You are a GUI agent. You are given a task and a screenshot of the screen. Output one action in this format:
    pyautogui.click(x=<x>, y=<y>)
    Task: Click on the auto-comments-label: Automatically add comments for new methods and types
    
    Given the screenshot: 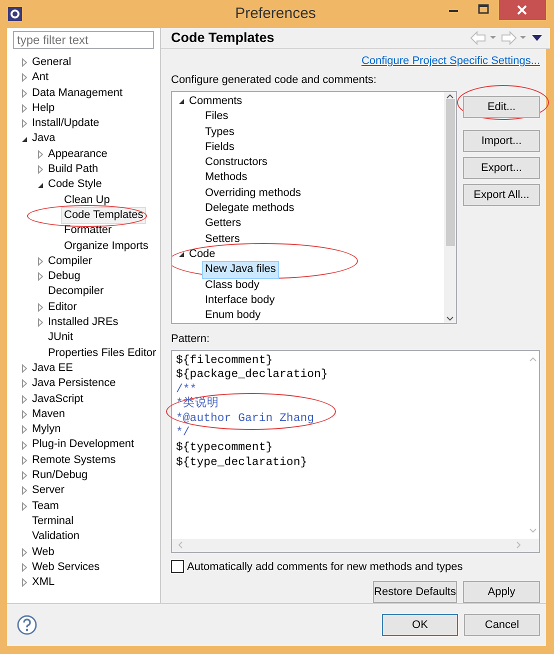 What is the action you would take?
    pyautogui.click(x=325, y=566)
    